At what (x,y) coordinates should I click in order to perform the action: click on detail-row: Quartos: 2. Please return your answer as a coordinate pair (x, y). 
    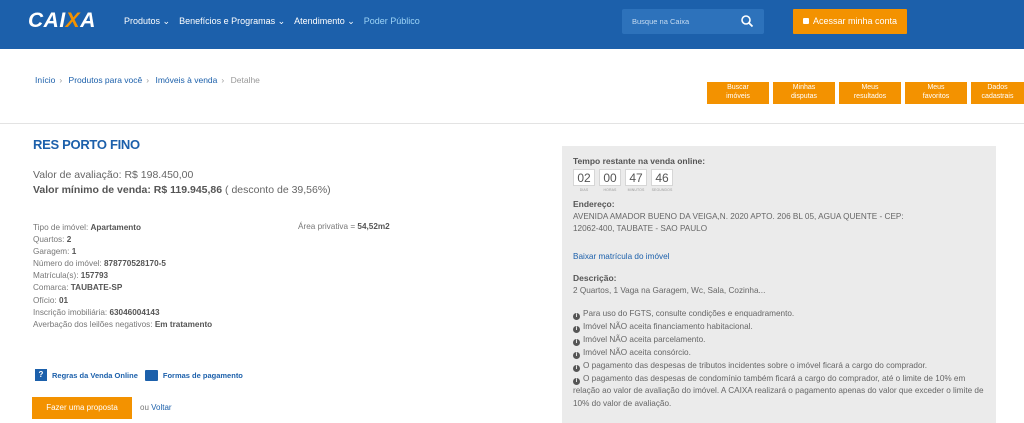
    Looking at the image, I should click on (52, 240).